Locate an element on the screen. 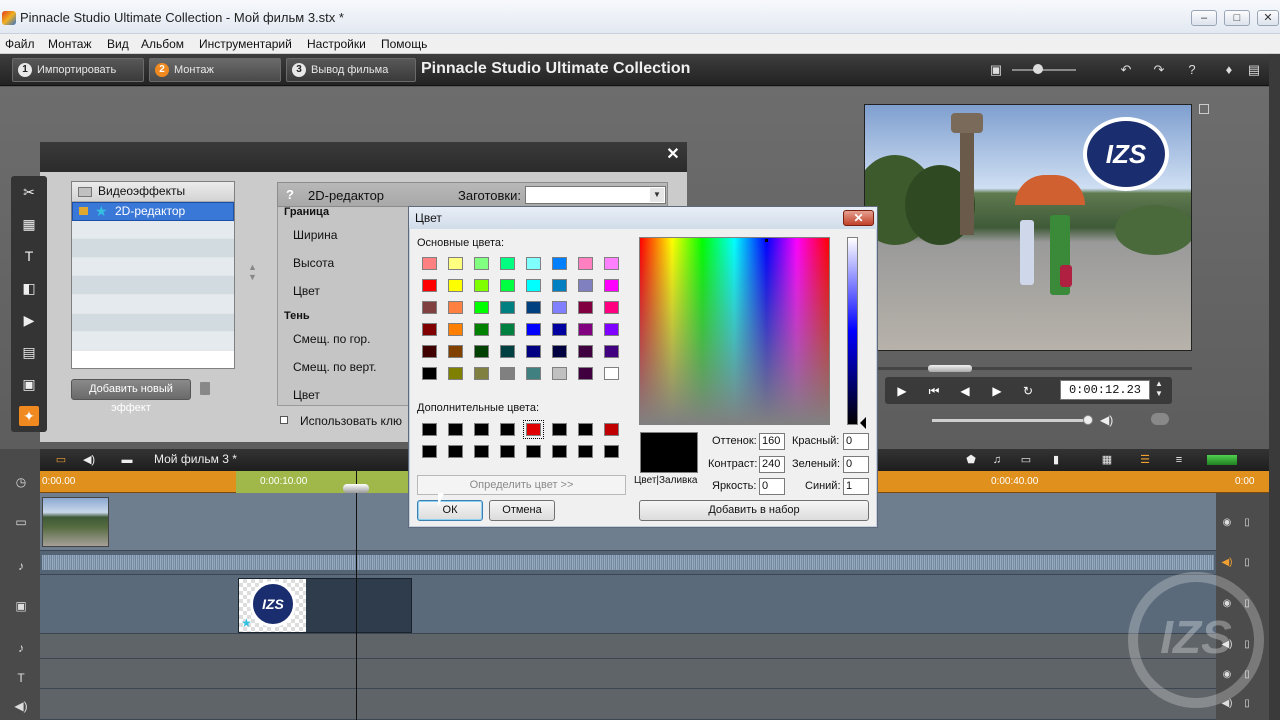 This screenshot has height=720, width=1280. overlay-audio-track is located at coordinates (628, 646).